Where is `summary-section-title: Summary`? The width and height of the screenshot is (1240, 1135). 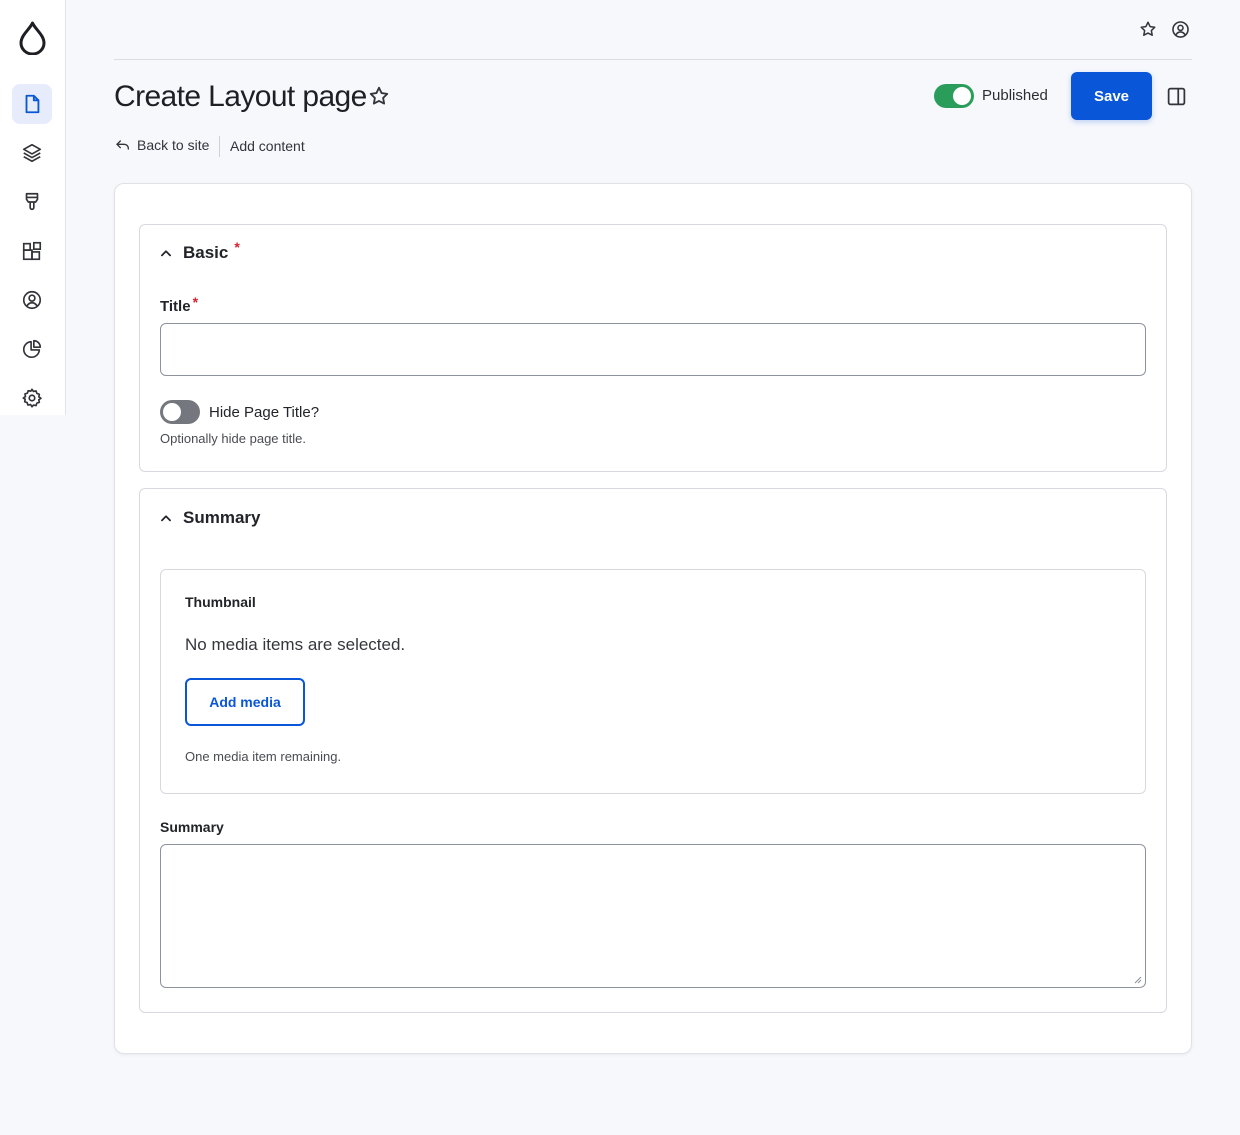
summary-section-title: Summary is located at coordinates (222, 517).